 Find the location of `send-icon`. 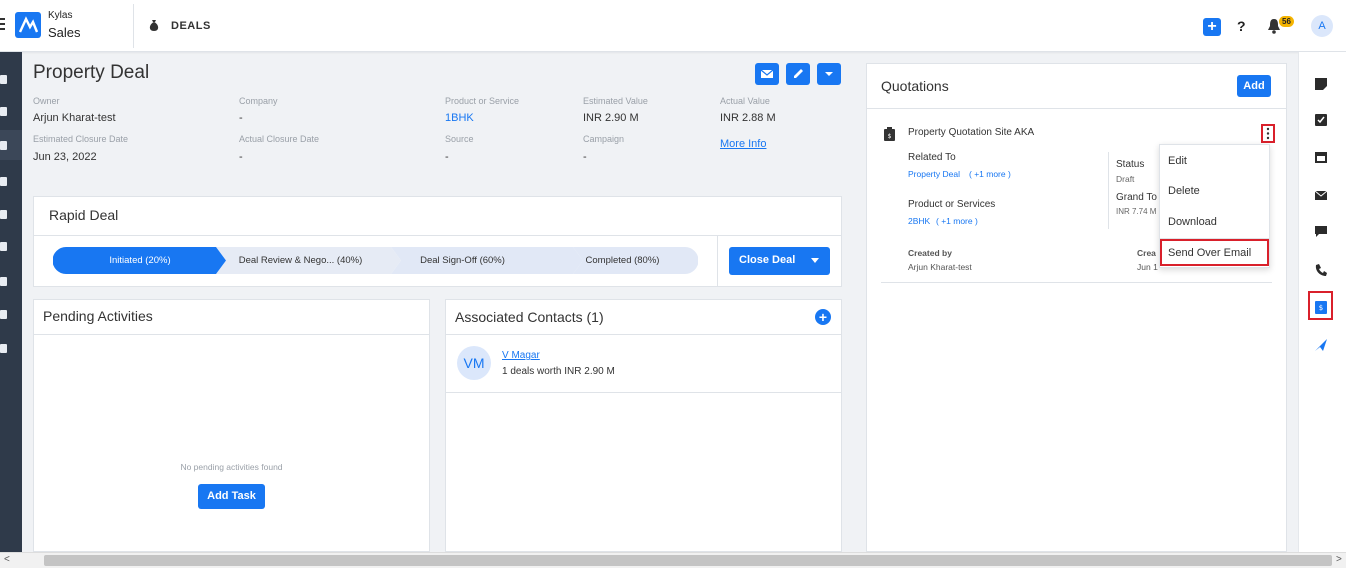

send-icon is located at coordinates (1321, 345).